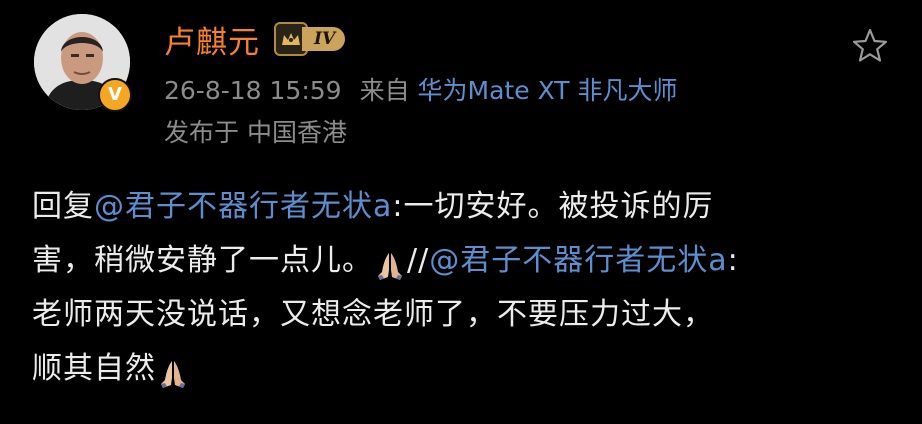 The width and height of the screenshot is (922, 424). I want to click on post-meta: 26-8-18 15:59 来自 华为Mate XT 非凡大师, so click(503, 91).